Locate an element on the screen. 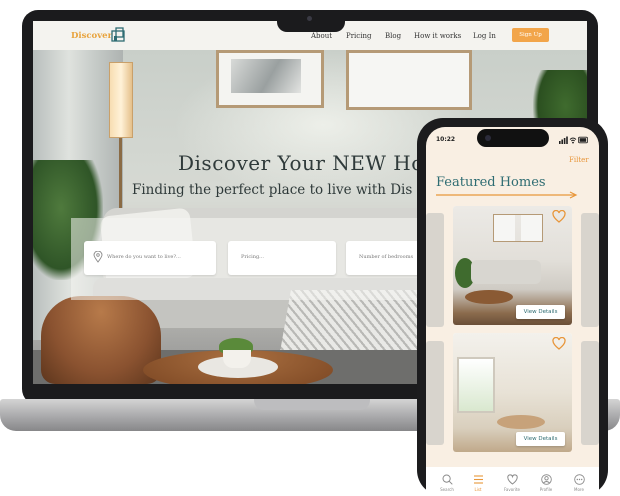 The image size is (620, 496). hero-photo-frame-left is located at coordinates (270, 79).